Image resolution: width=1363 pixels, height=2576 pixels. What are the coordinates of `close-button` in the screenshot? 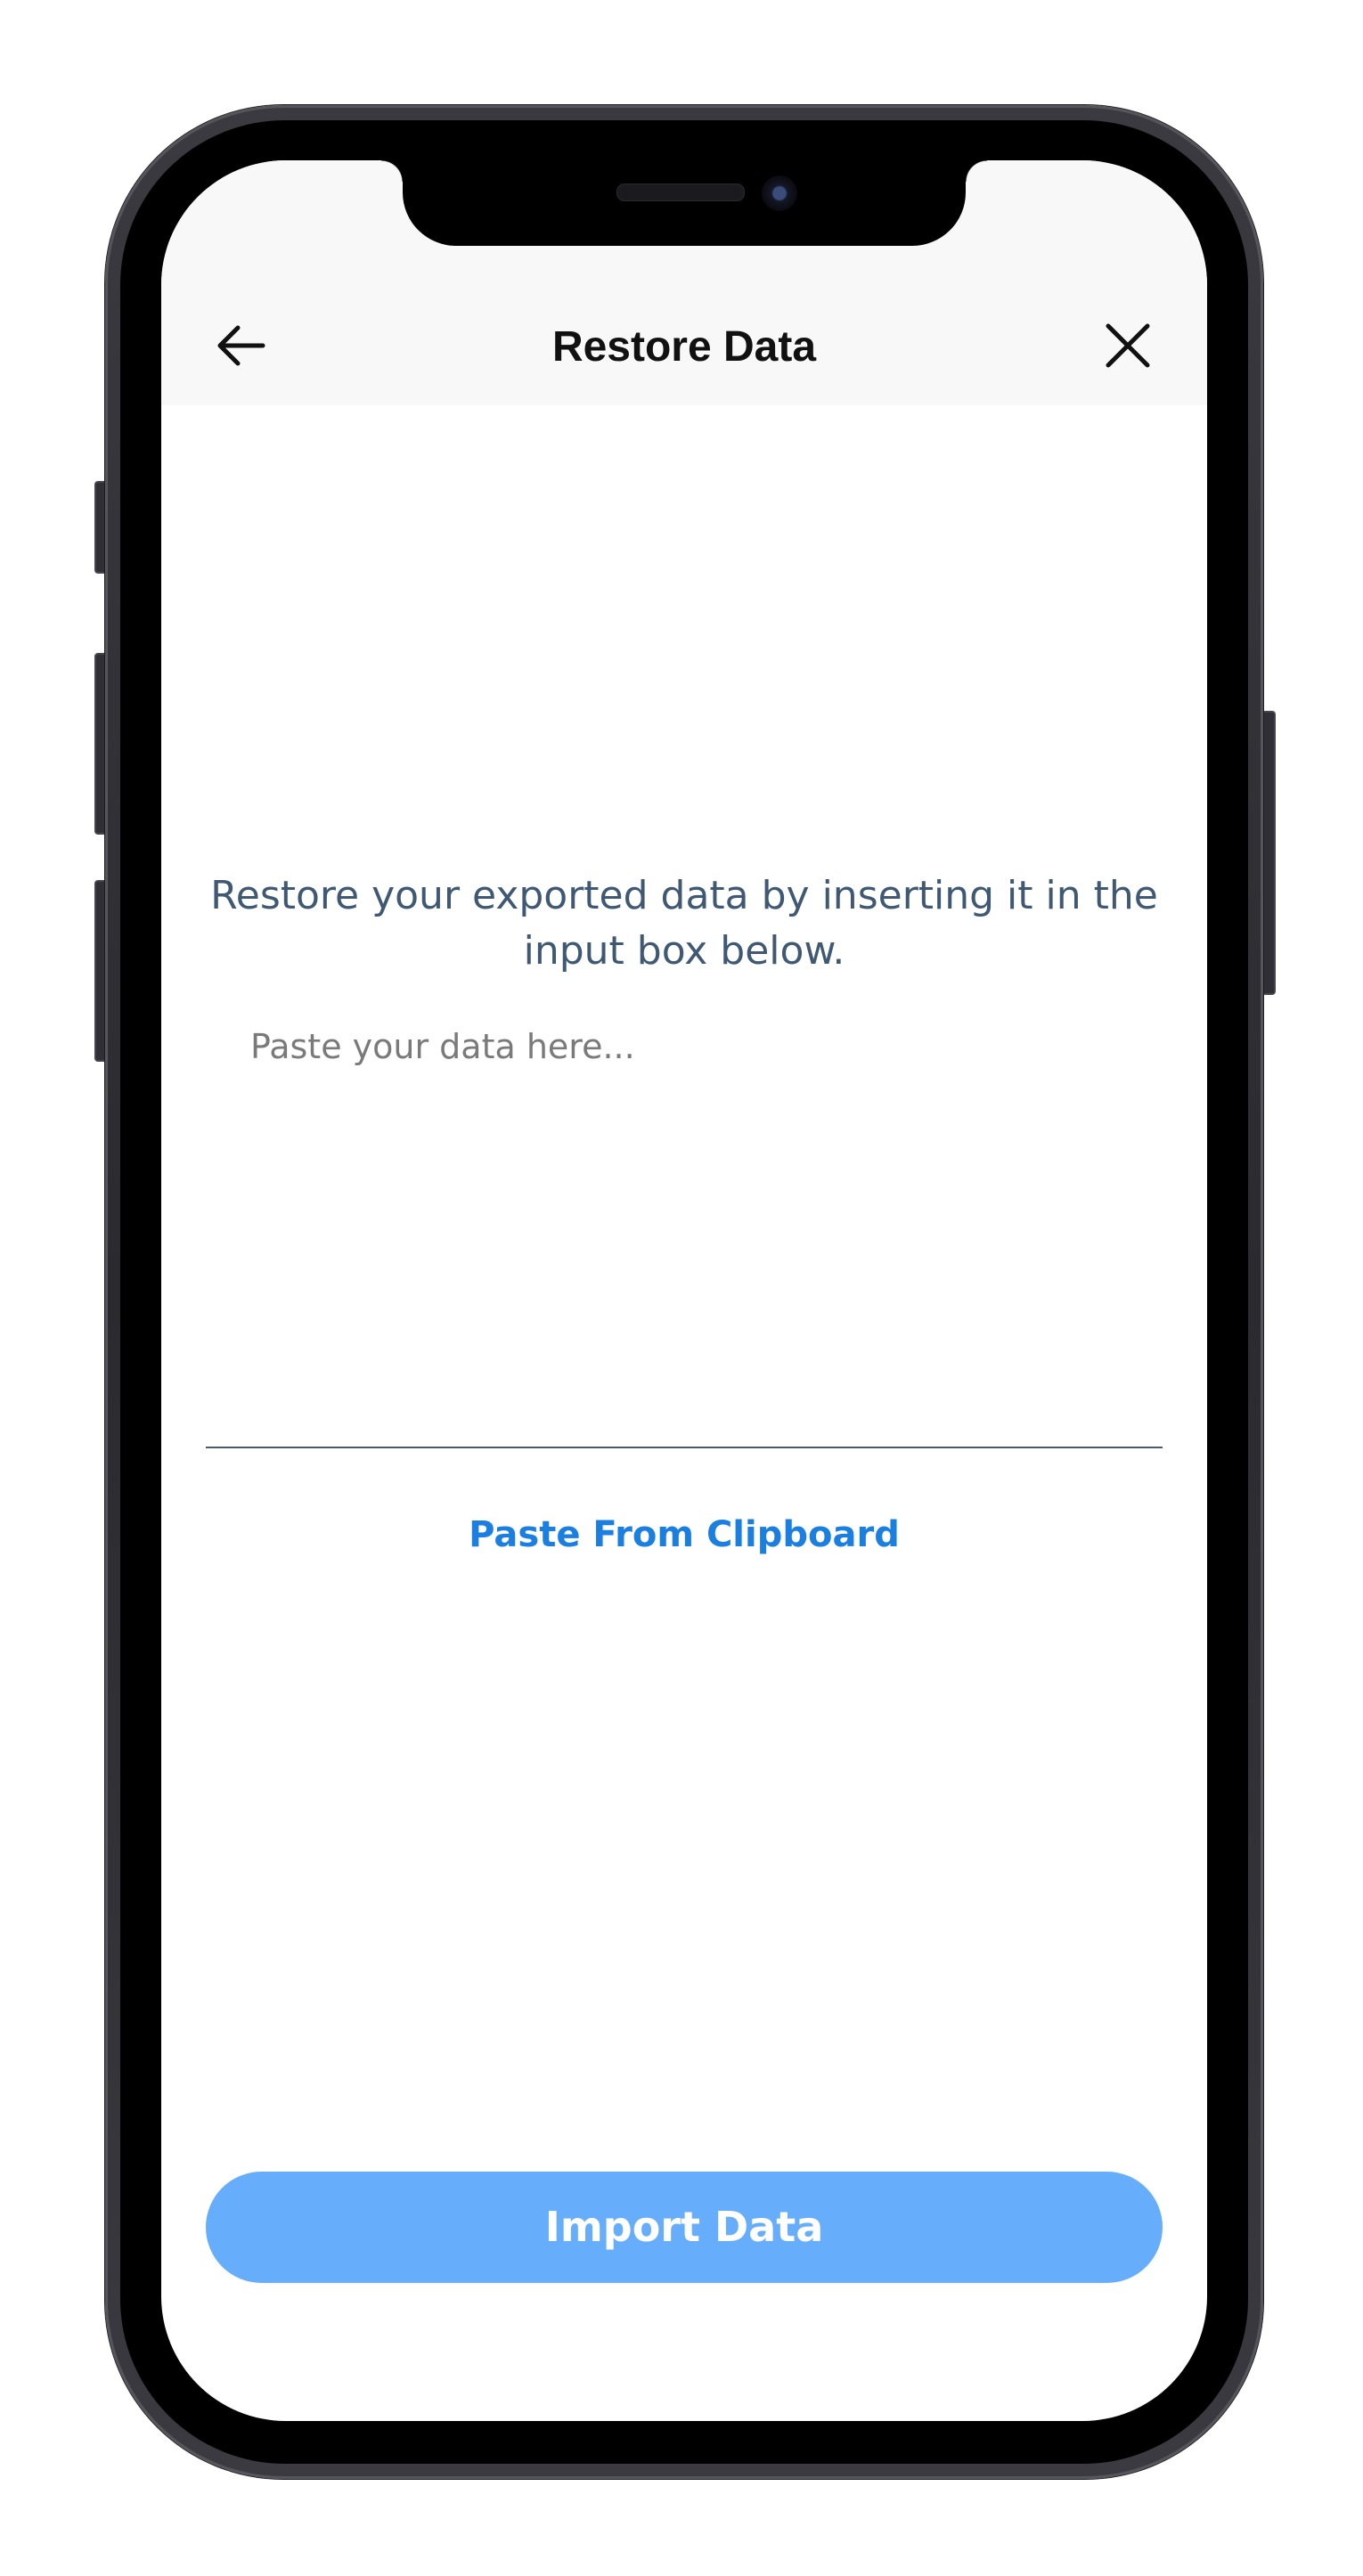 It's located at (1128, 348).